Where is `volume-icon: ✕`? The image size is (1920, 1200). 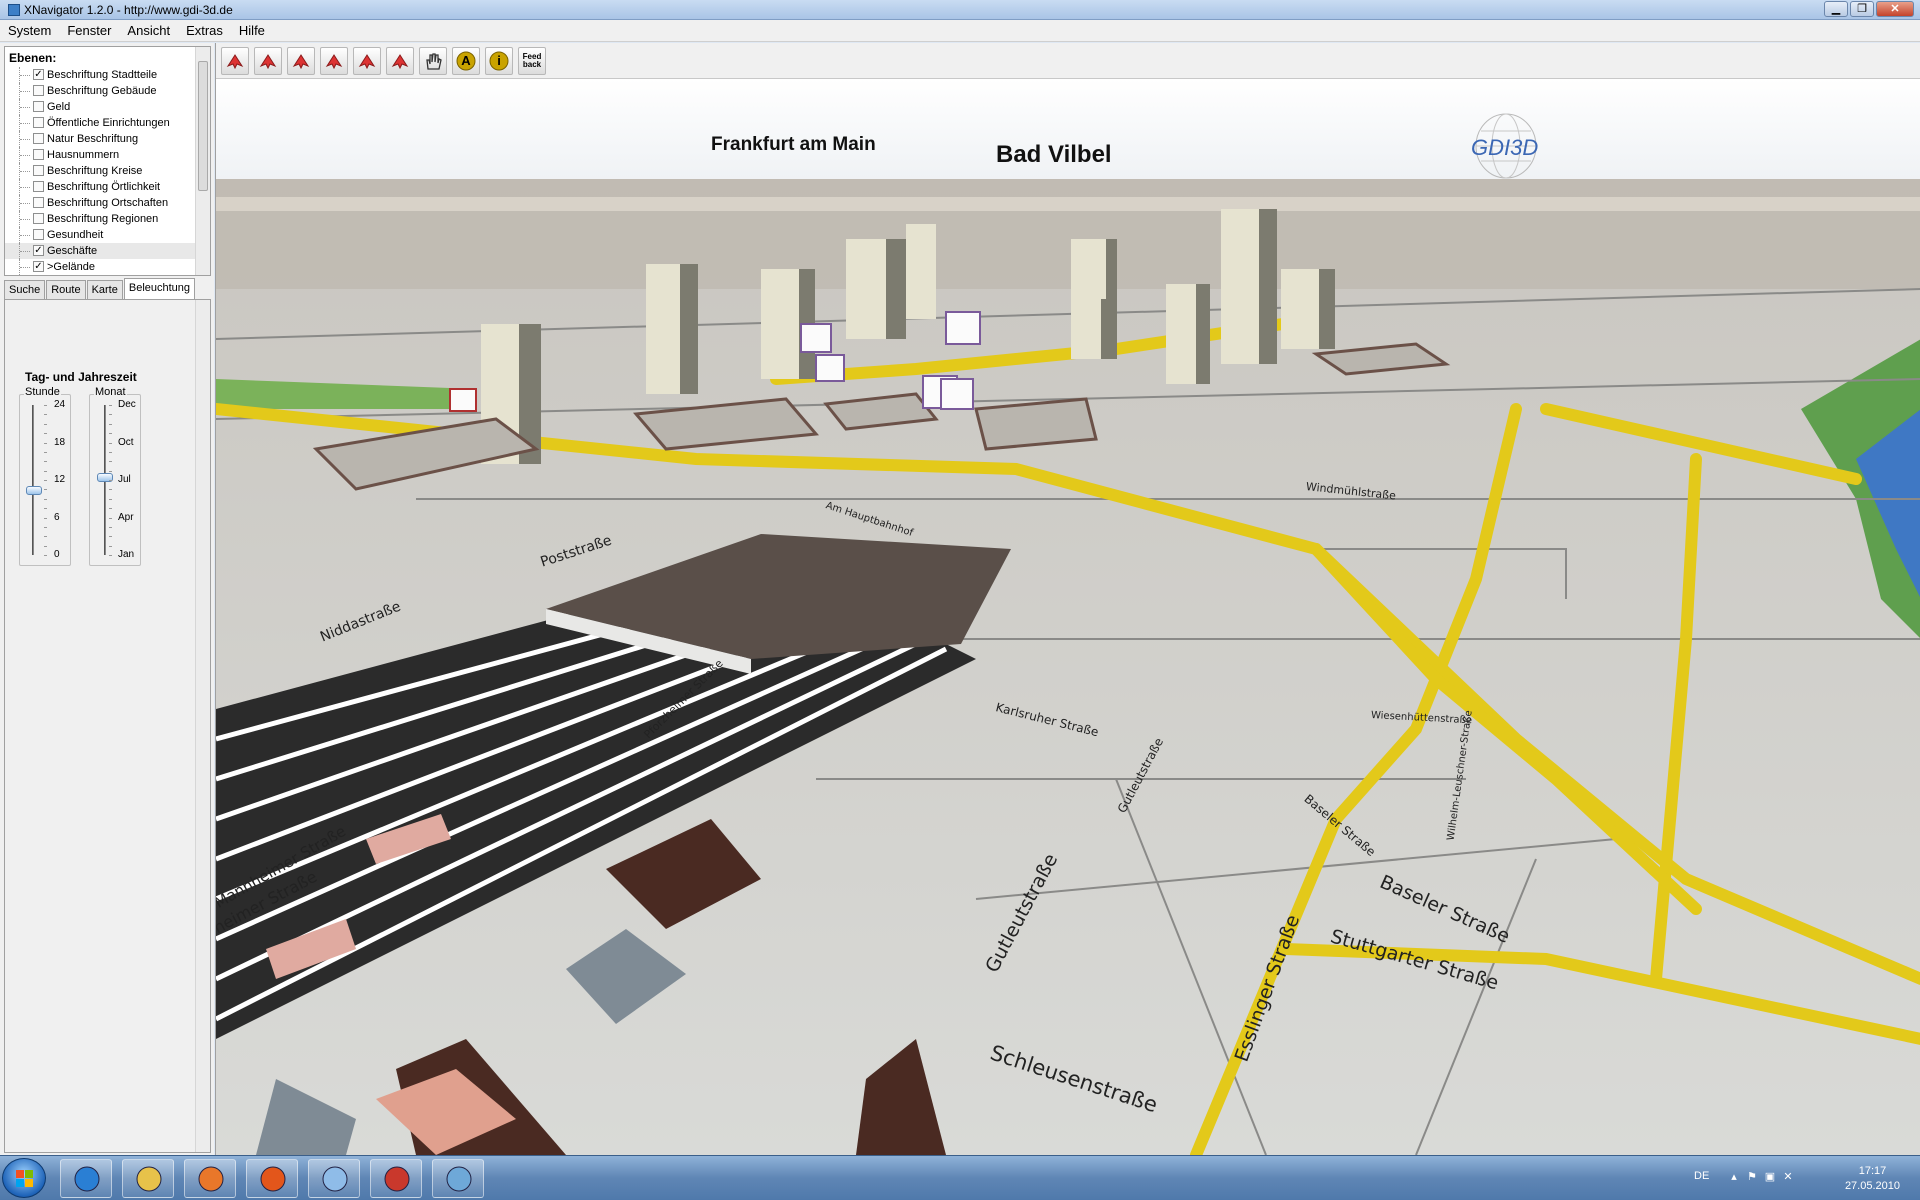
volume-icon: ✕ is located at coordinates (1788, 1177).